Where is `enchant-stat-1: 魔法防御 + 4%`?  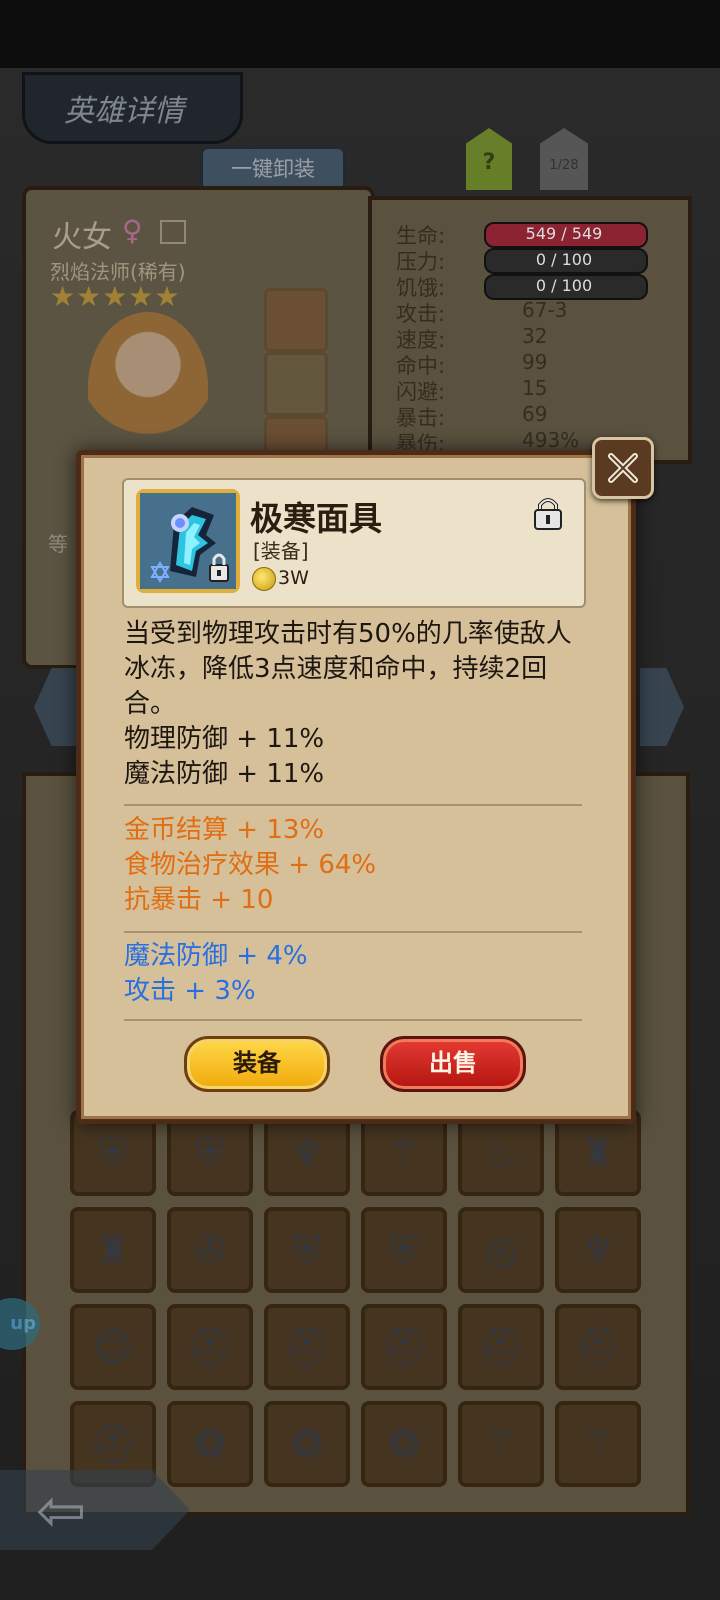
enchant-stat-1: 魔法防御 + 4% is located at coordinates (216, 956).